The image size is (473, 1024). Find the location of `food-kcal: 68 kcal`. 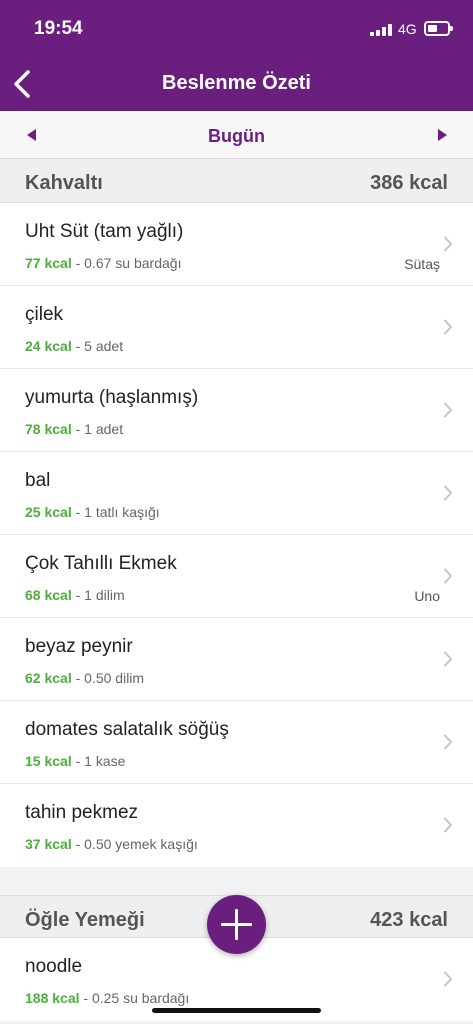

food-kcal: 68 kcal is located at coordinates (48, 595).